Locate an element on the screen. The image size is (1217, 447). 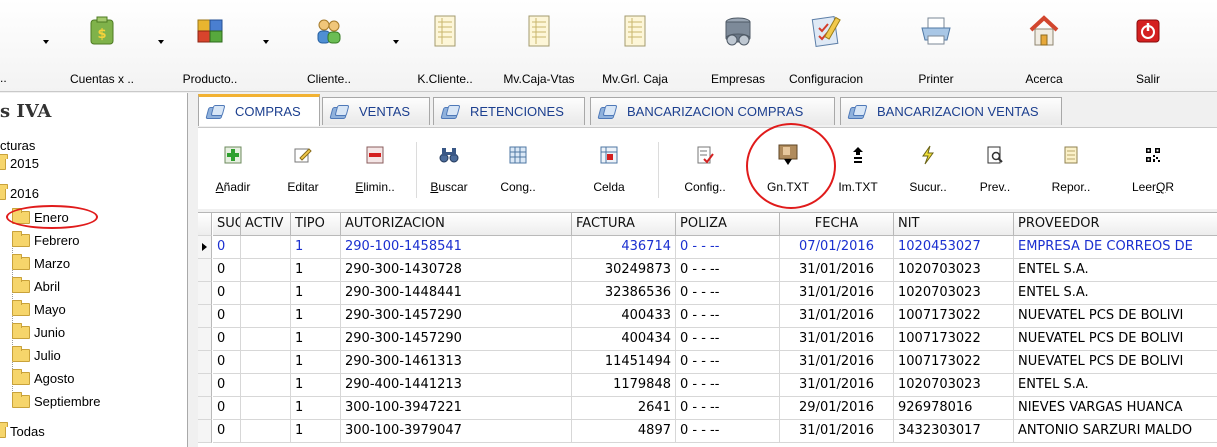
tree-item-2016: 2016 is located at coordinates (19, 193).